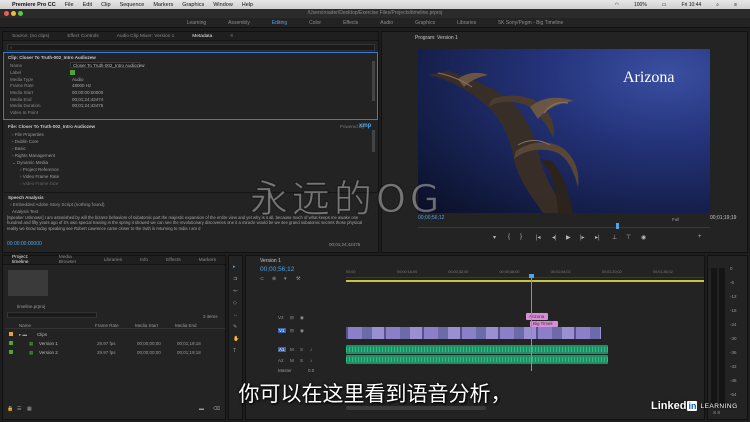  Describe the element at coordinates (675, 219) in the screenshot. I see `fit-dropdown: Full` at that location.